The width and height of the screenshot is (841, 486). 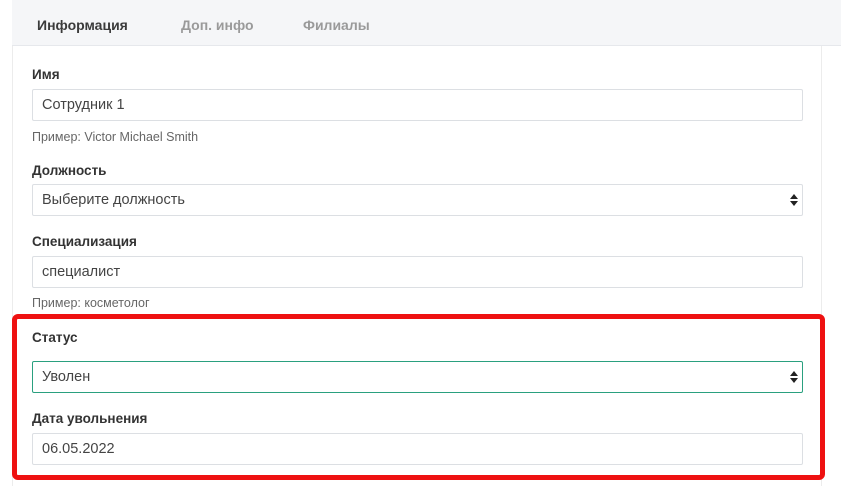 I want to click on name-input, so click(x=422, y=105).